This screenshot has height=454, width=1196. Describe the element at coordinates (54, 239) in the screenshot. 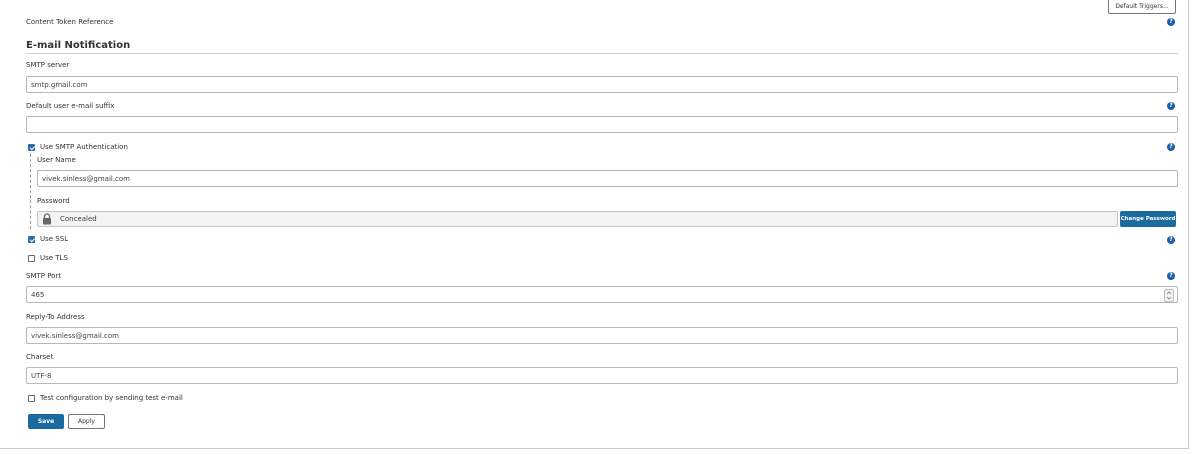

I see `use-ssl-label: Use SSL` at that location.